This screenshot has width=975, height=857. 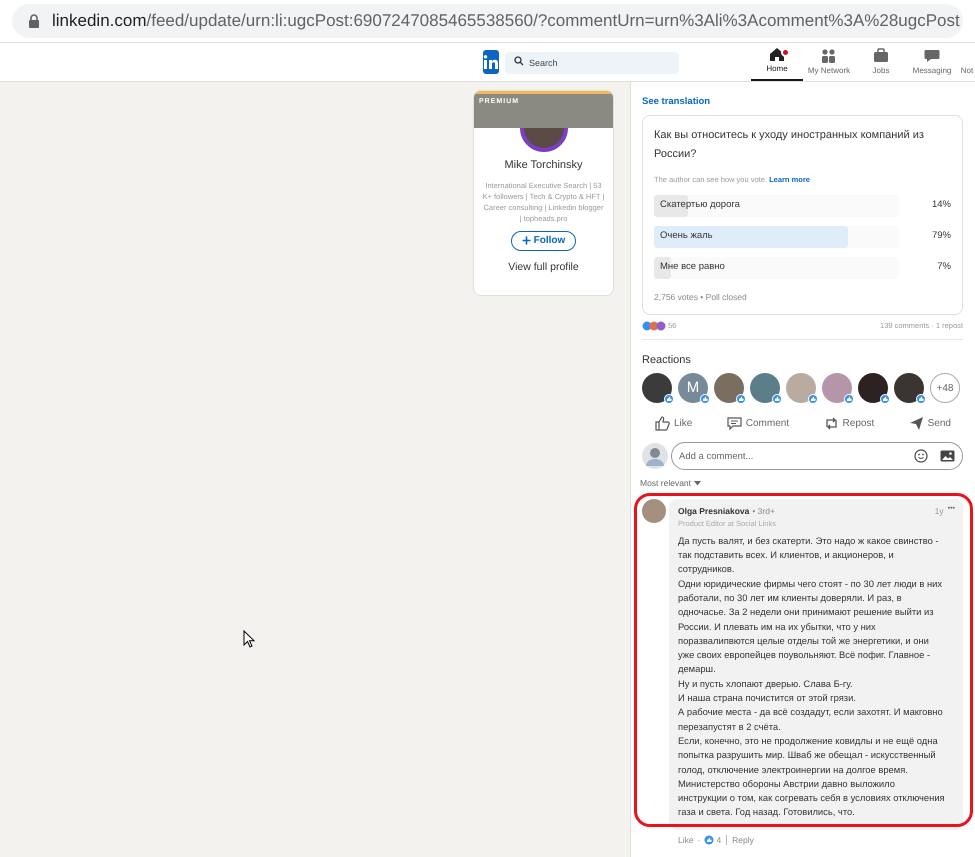 I want to click on url-text: linkedin.com/feed/update/urn:li:ugcPost:6907247085465538560/?commentUrn=urn%3Ali%3Acomment%3A%28ugcPost, so click(x=506, y=21).